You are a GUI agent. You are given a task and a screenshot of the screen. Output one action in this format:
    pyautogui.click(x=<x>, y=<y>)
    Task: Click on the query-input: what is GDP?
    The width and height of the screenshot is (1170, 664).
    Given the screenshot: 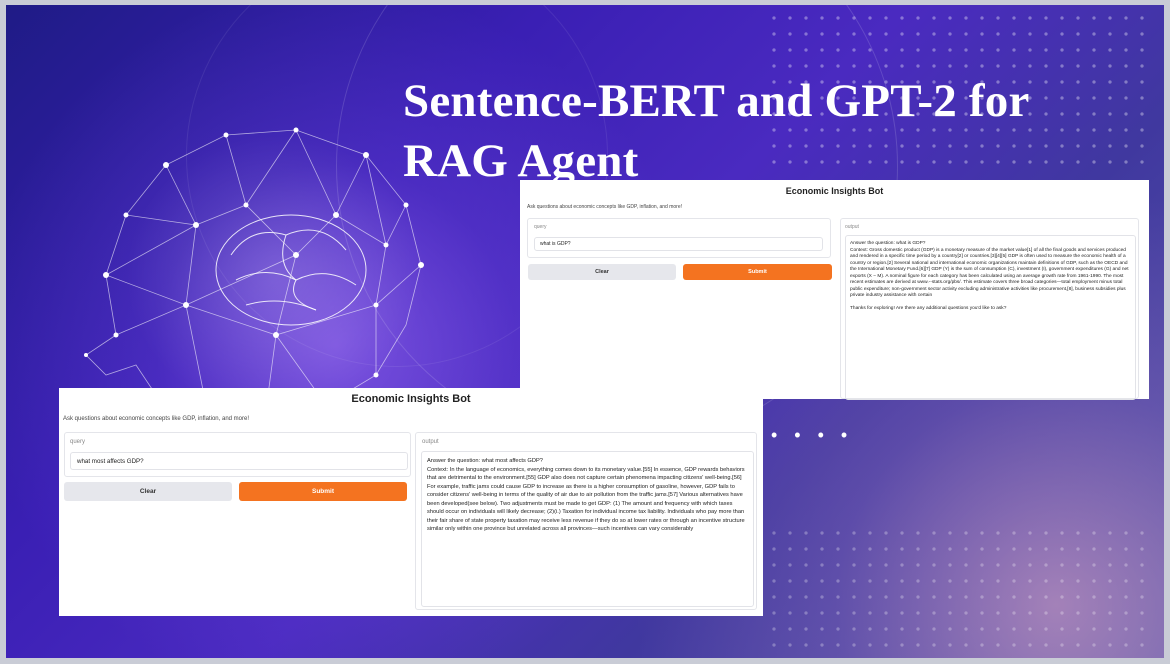 What is the action you would take?
    pyautogui.click(x=678, y=244)
    